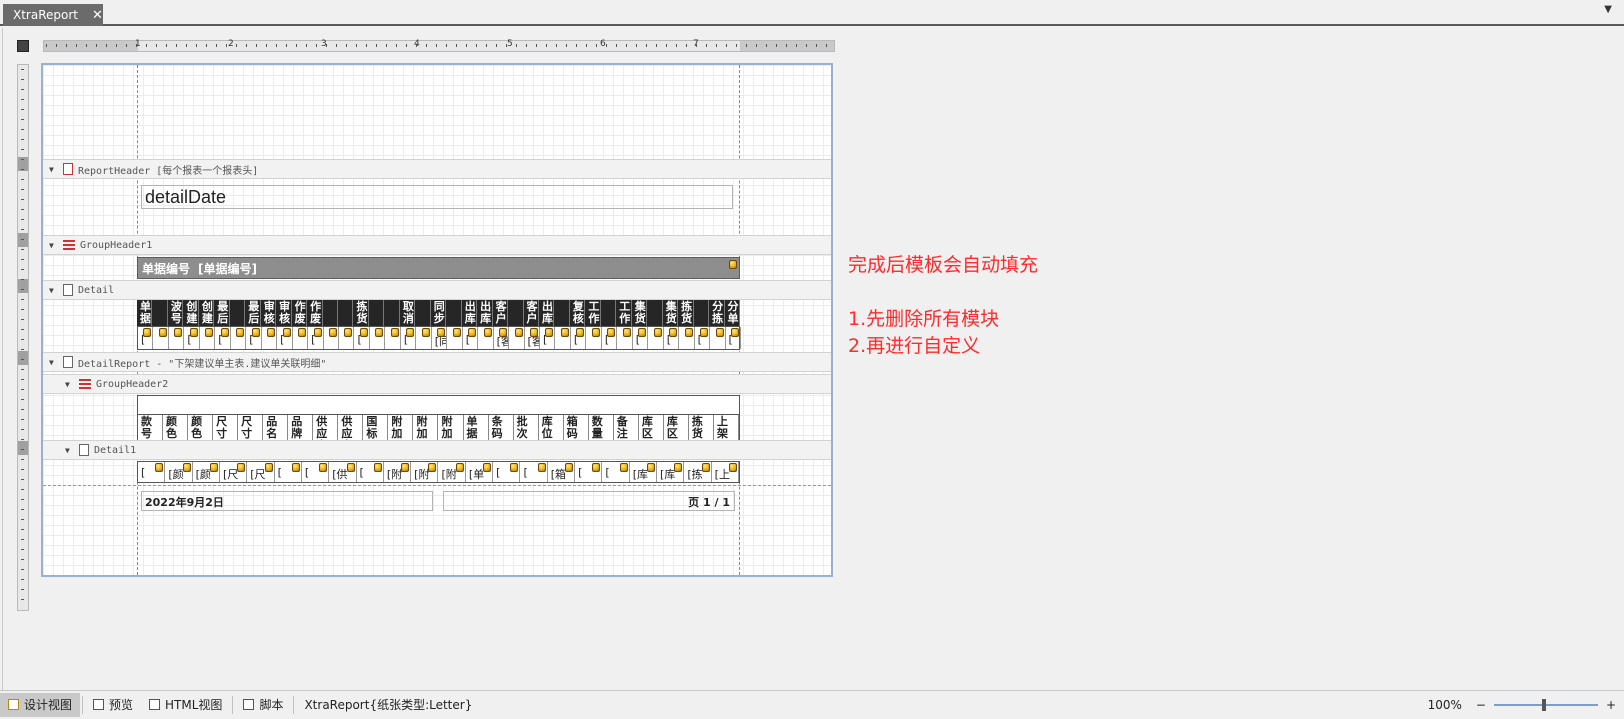  What do you see at coordinates (531, 313) in the screenshot?
I see `detail-header-cell: 客户` at bounding box center [531, 313].